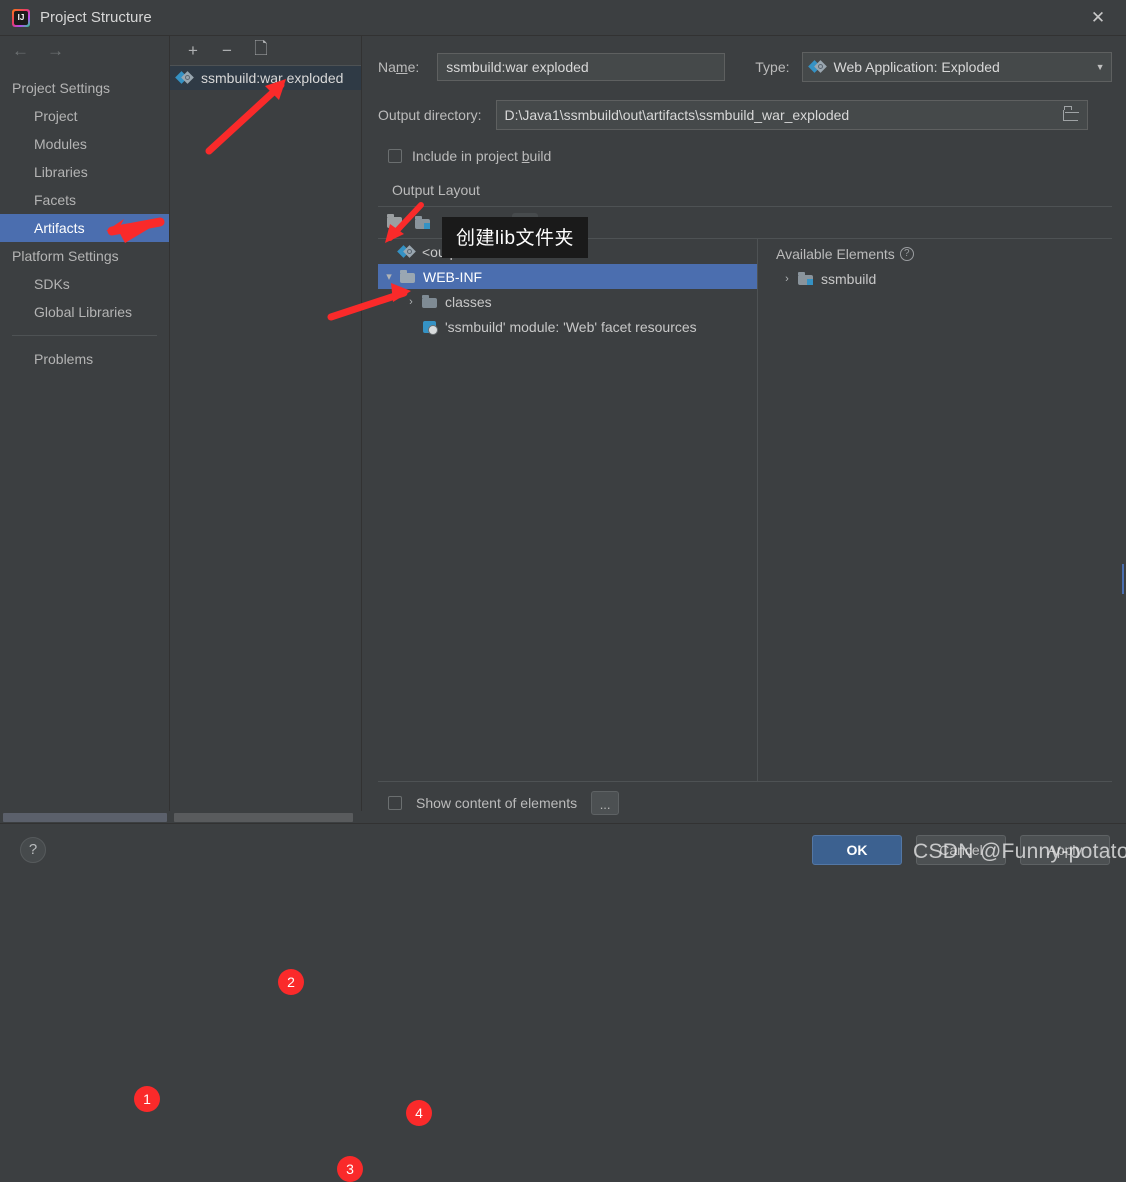 This screenshot has width=1126, height=1182. Describe the element at coordinates (272, 78) in the screenshot. I see `artifact-list-item-label: ssmbuild:war exploded` at that location.